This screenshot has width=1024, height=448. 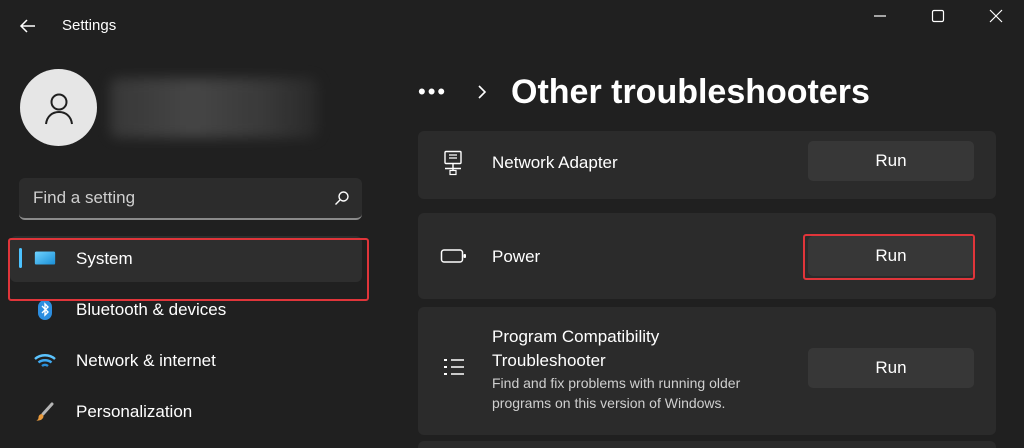 I want to click on close-icon, so click(x=996, y=16).